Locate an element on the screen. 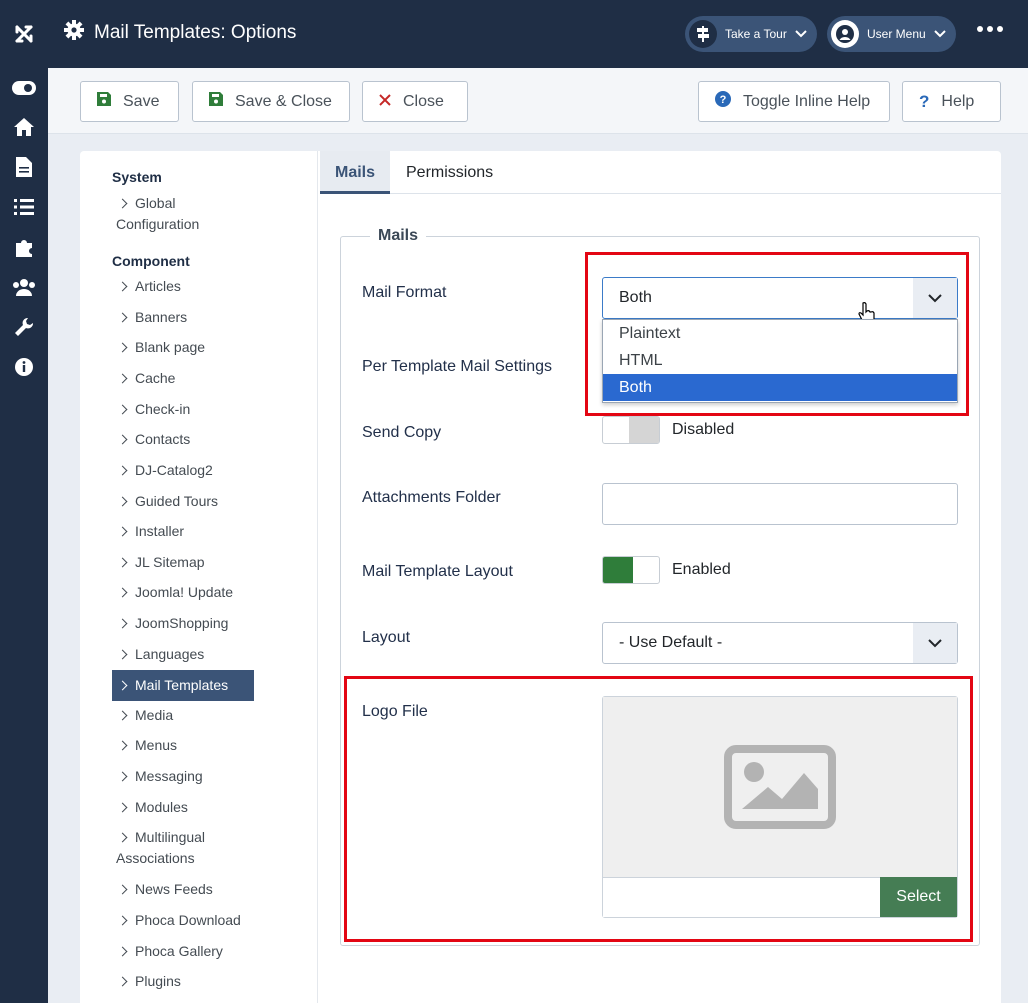  nav-item-menus: Menus is located at coordinates (183, 745).